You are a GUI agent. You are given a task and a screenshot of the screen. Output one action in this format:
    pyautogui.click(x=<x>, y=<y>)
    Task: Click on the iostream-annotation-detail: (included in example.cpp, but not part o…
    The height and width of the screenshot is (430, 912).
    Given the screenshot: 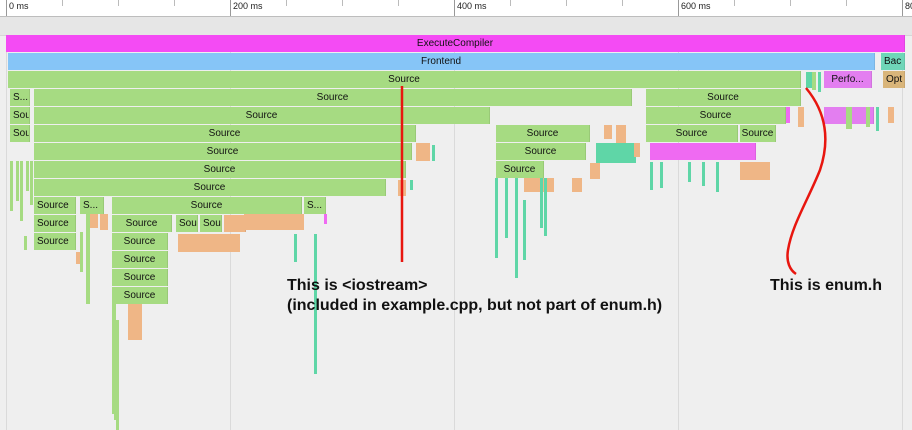 What is the action you would take?
    pyautogui.click(x=475, y=305)
    